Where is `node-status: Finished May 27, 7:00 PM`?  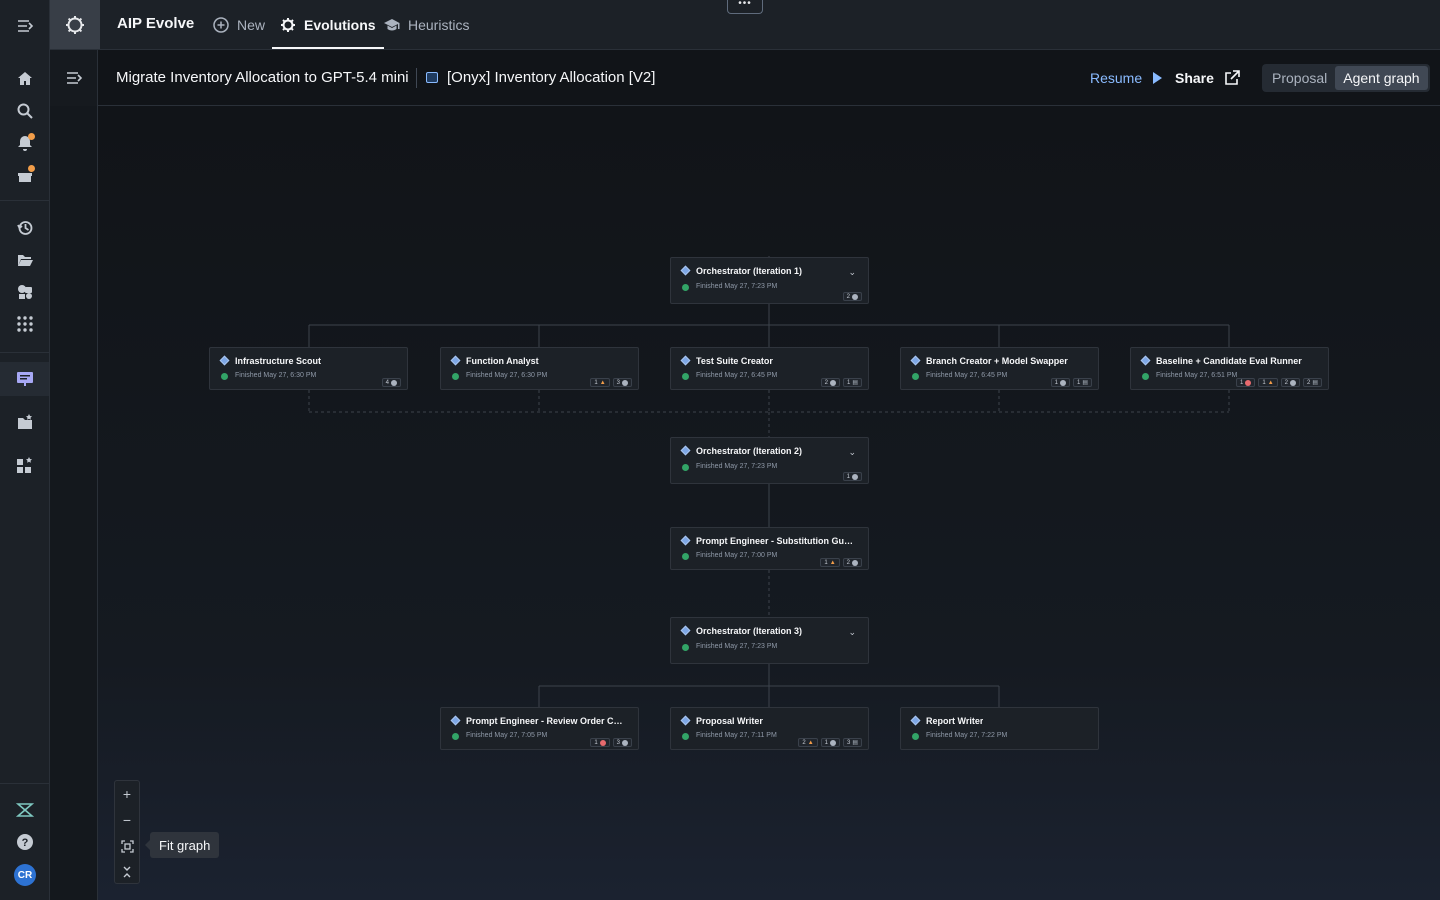 node-status: Finished May 27, 7:00 PM is located at coordinates (737, 555).